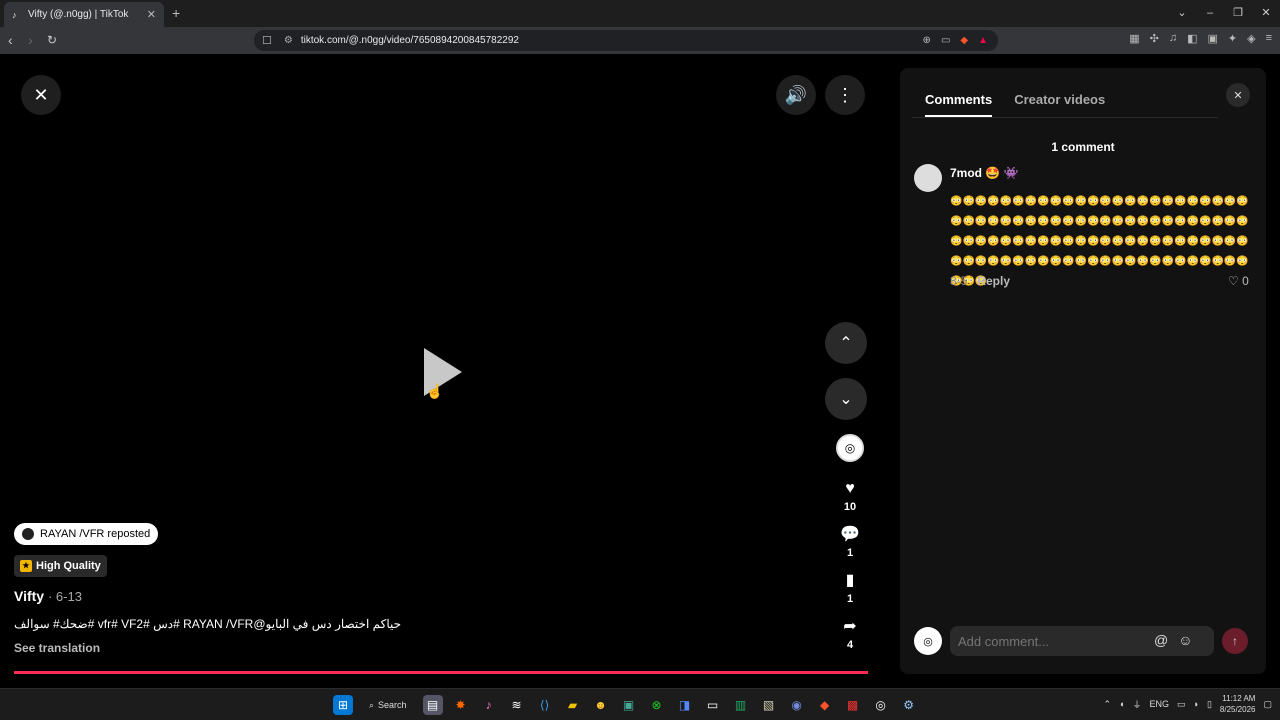 The height and width of the screenshot is (720, 1280). I want to click on creator-avatar: ◎, so click(850, 448).